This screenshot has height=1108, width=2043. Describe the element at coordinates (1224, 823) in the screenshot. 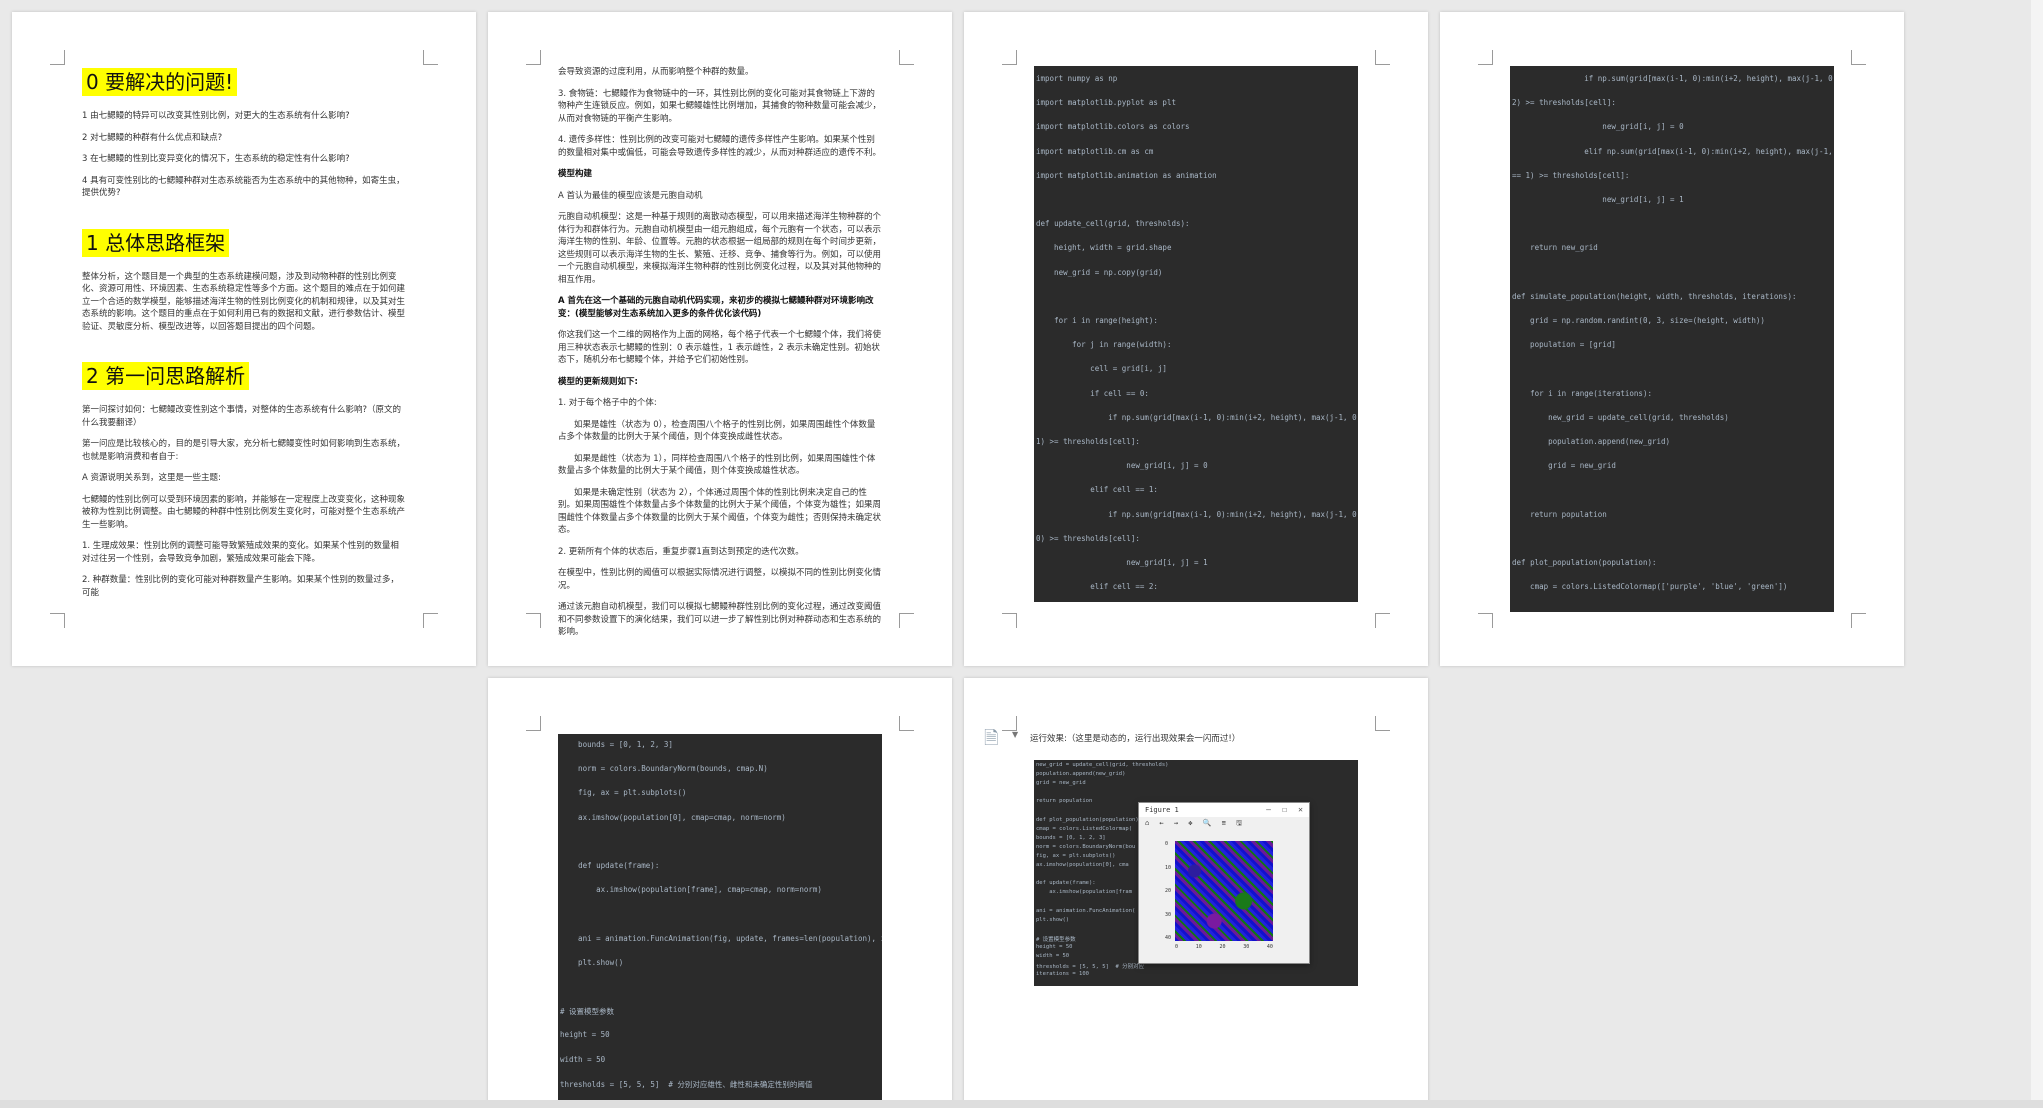

I see `figure-toolbar: ⌂ ← → ✥ 🔍 ≡ 🖫` at that location.